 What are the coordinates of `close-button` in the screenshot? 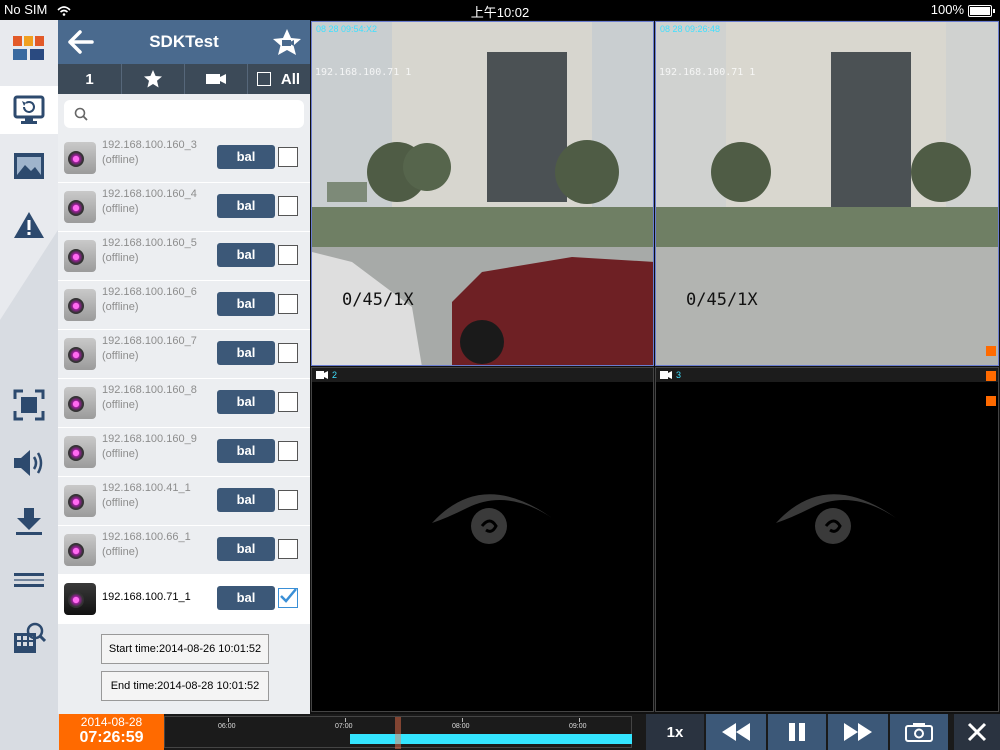 It's located at (977, 732).